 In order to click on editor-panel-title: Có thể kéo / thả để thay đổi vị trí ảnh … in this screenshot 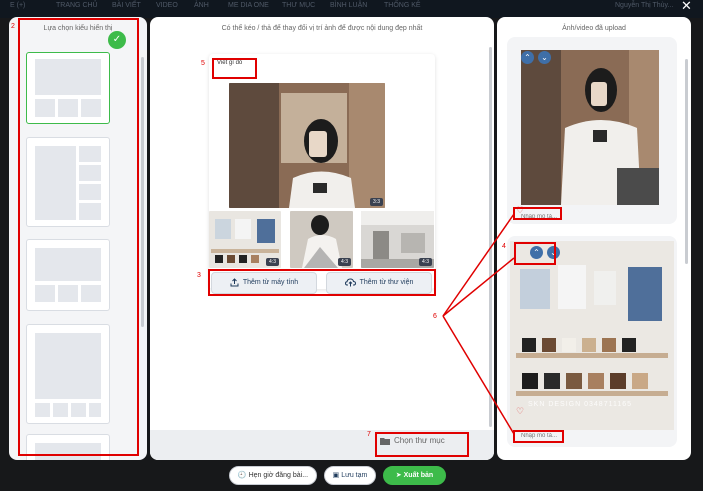, I will do `click(322, 28)`.